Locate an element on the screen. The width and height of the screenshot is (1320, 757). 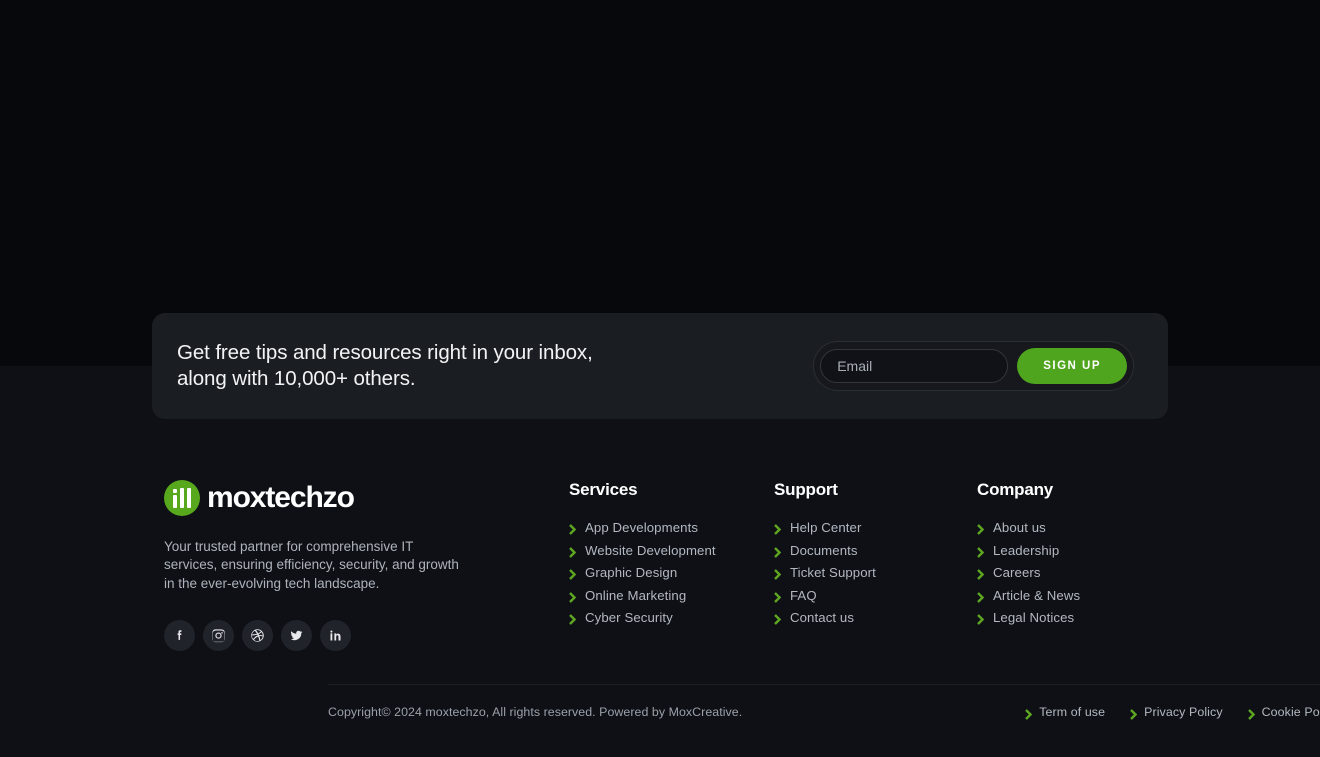
linkedin-icon is located at coordinates (335, 635).